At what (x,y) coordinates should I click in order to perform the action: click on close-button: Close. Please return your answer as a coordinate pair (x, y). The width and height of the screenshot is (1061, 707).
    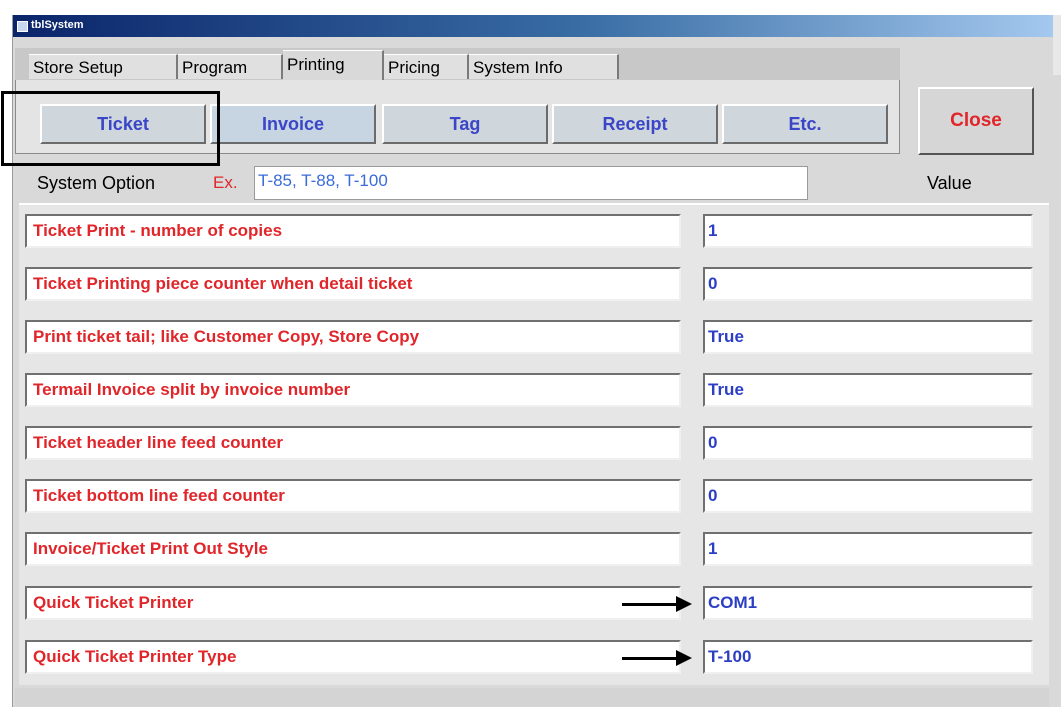
    Looking at the image, I should click on (976, 121).